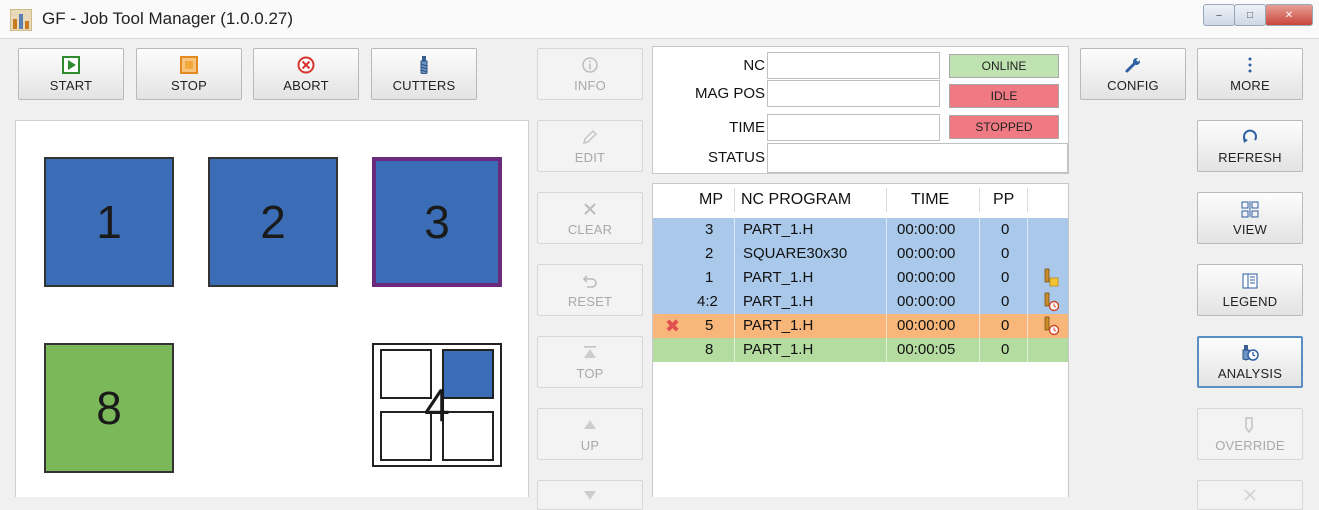 The height and width of the screenshot is (510, 1319). What do you see at coordinates (860, 254) in the screenshot?
I see `table-row: 2 SQUARE30x30 00:00:00 0` at bounding box center [860, 254].